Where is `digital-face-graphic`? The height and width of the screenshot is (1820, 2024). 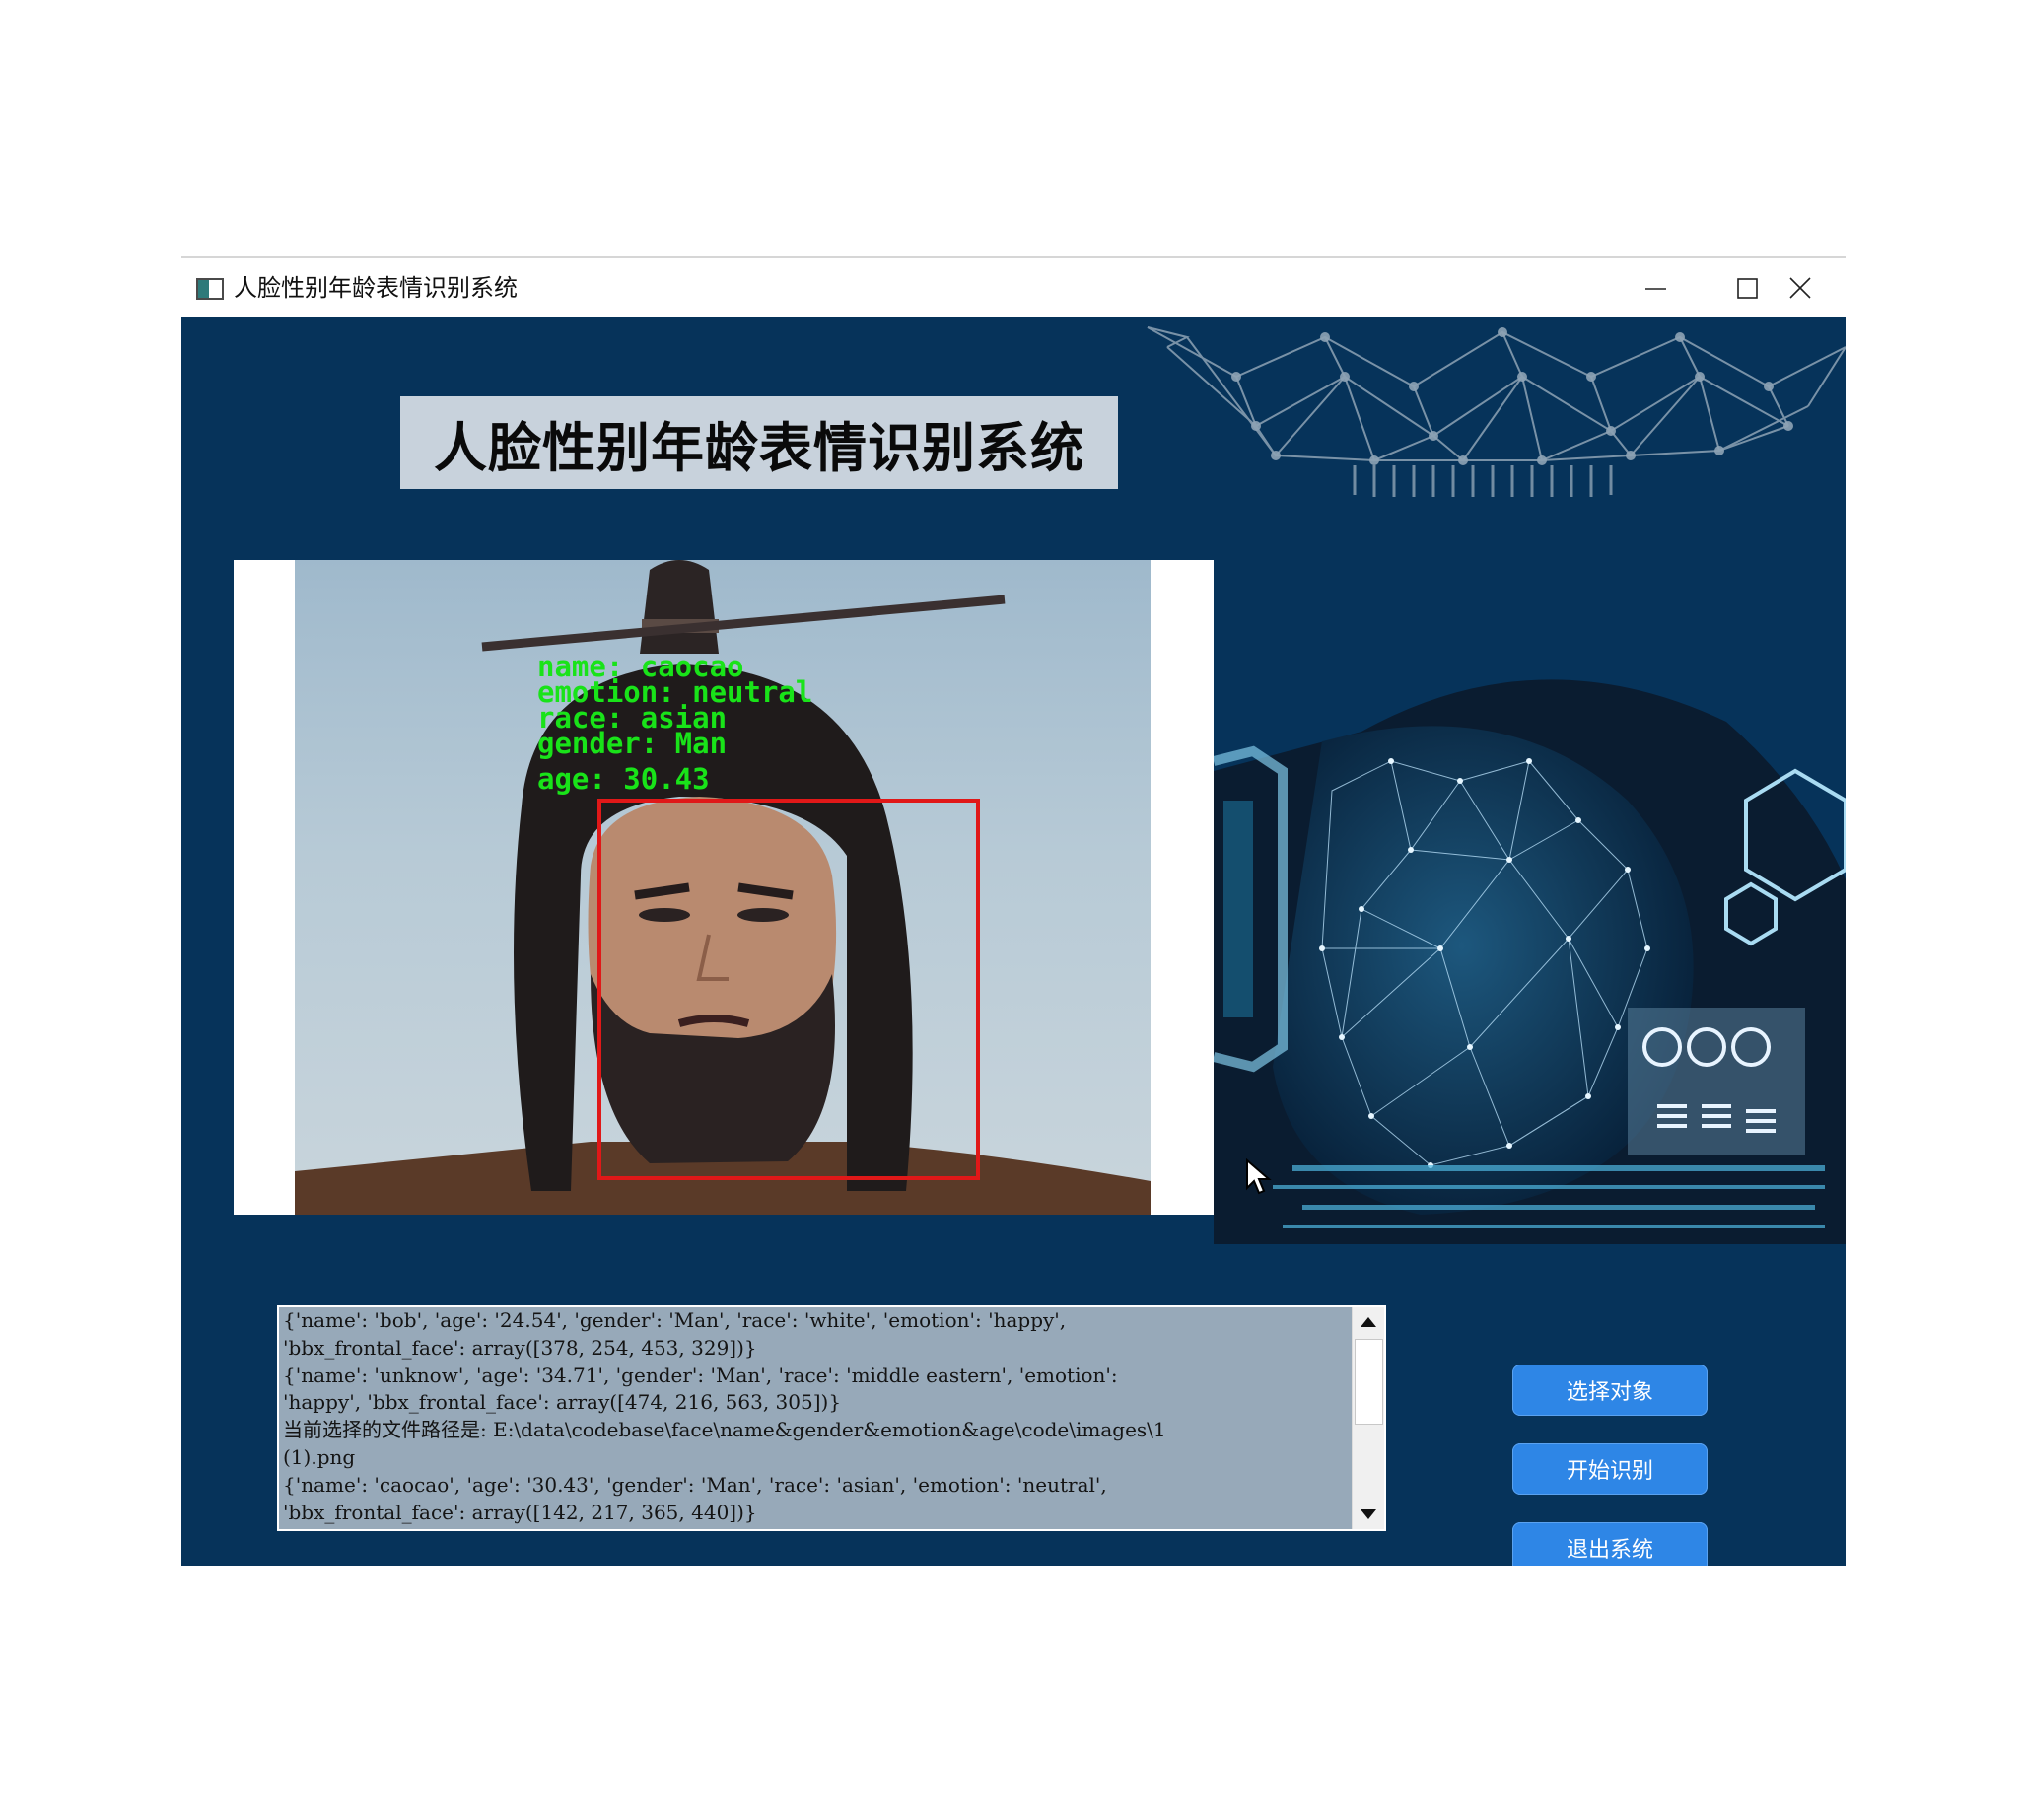 digital-face-graphic is located at coordinates (1530, 961).